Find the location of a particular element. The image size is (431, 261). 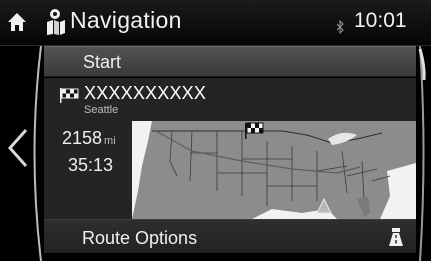

distance-readout: 2158 mi is located at coordinates (89, 138).